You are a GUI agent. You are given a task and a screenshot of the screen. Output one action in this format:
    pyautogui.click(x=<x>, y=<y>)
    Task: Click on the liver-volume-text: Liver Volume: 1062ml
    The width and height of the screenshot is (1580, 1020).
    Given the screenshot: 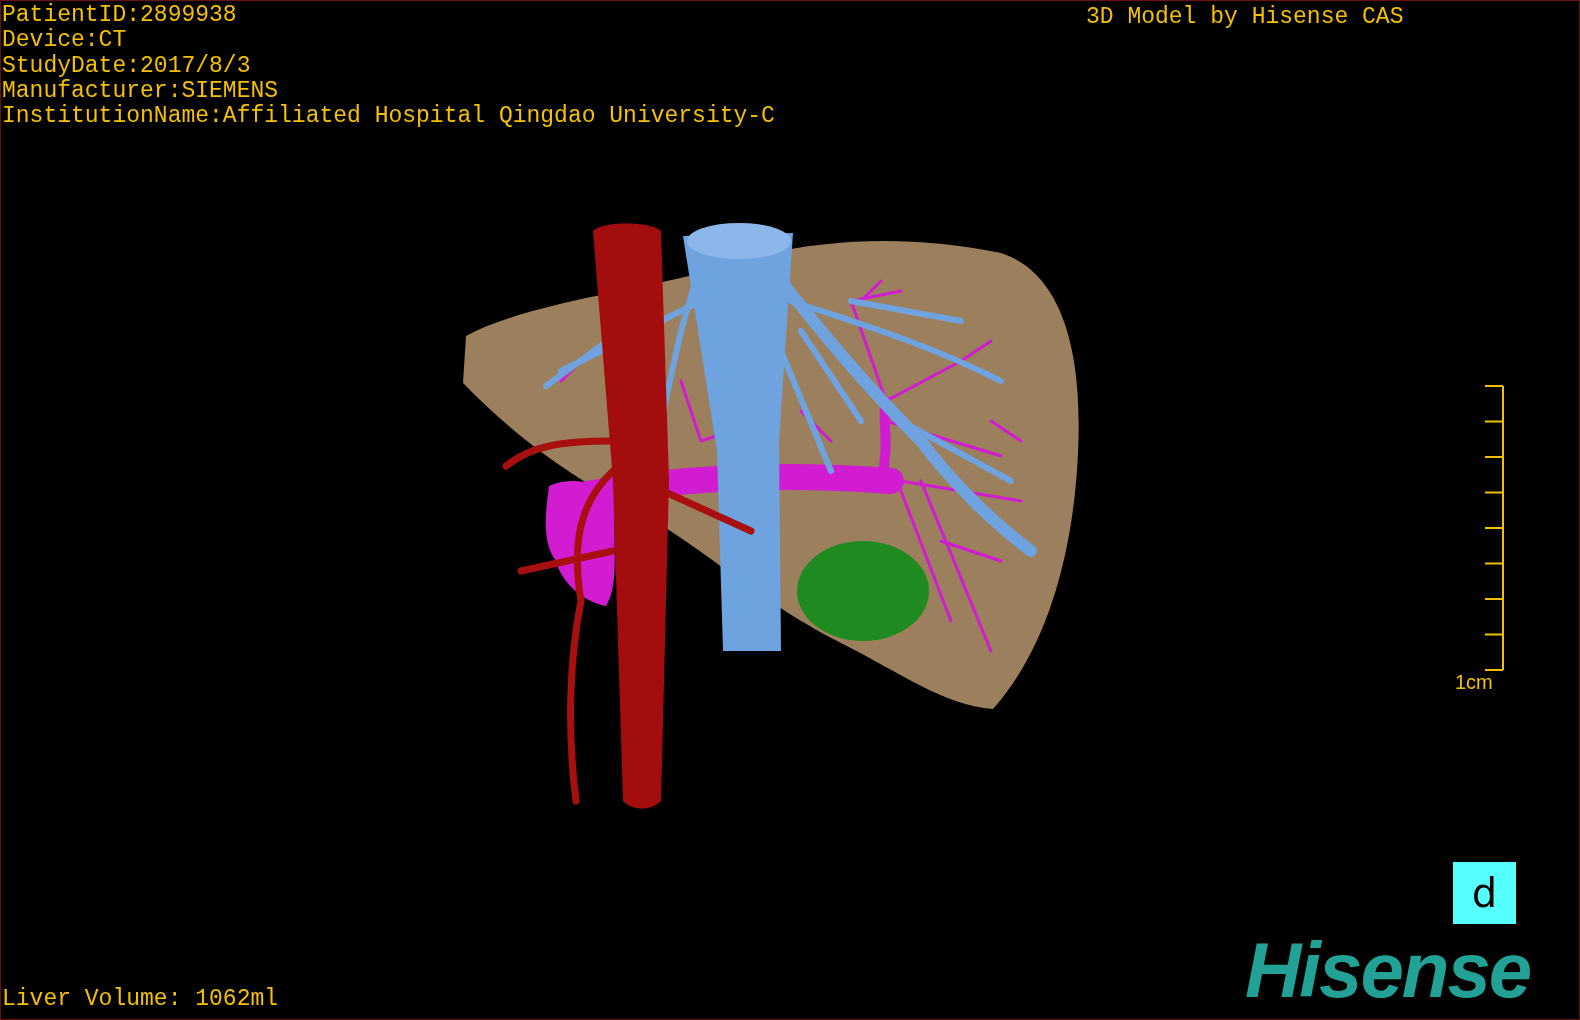 What is the action you would take?
    pyautogui.click(x=140, y=999)
    